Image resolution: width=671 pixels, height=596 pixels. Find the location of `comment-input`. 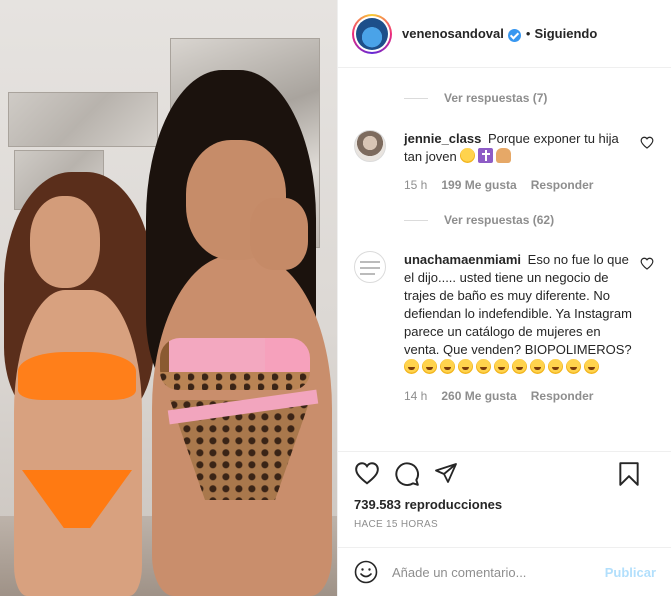

comment-input is located at coordinates (492, 572).